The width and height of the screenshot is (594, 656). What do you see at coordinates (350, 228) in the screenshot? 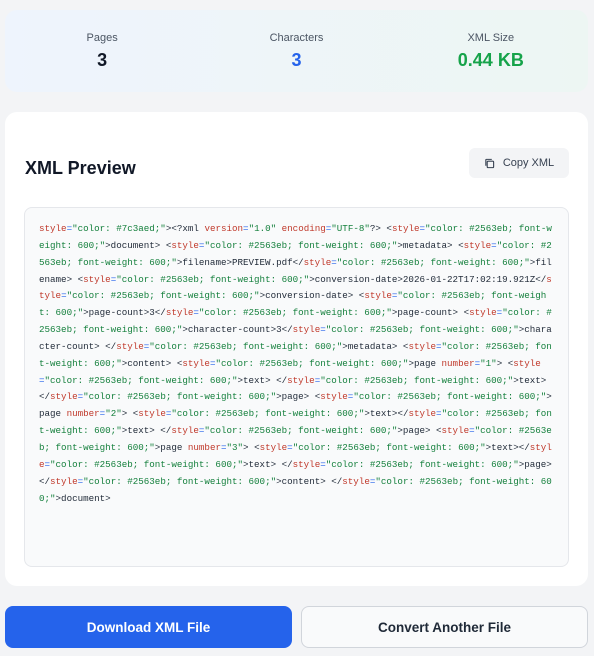
I see `code-token-str: "UTF-8"` at bounding box center [350, 228].